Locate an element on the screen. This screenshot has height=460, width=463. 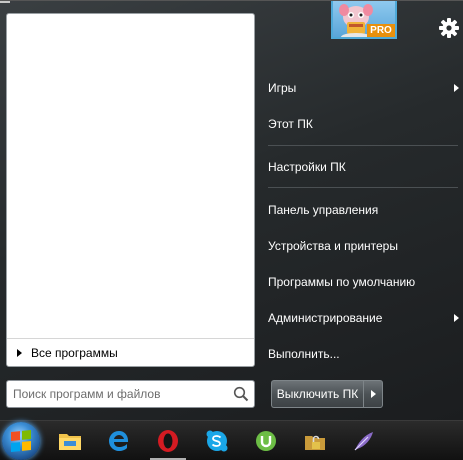
start-button is located at coordinates (21, 441).